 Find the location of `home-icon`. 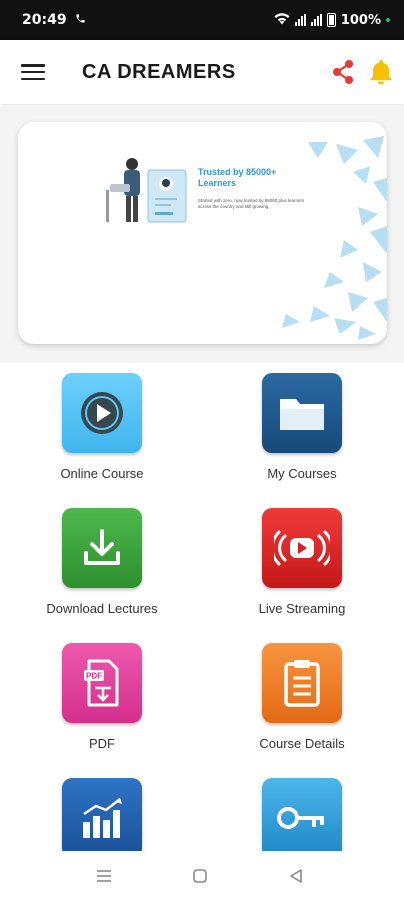

home-icon is located at coordinates (200, 876).